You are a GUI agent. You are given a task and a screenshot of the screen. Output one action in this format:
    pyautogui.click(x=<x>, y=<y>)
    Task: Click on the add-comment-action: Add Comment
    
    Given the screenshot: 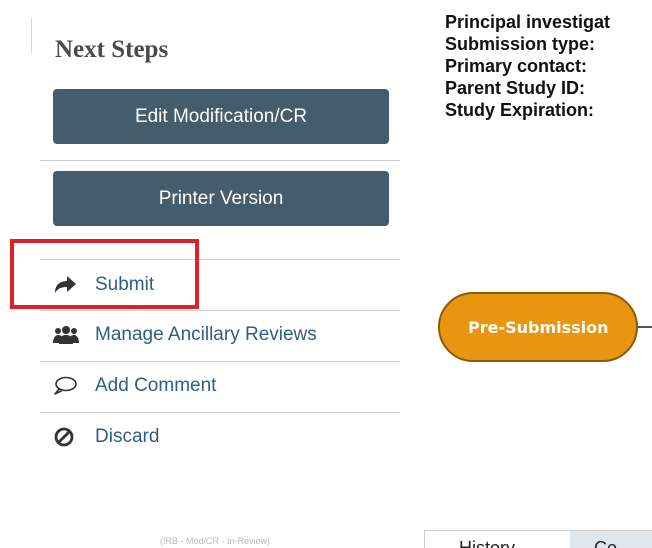 What is the action you would take?
    pyautogui.click(x=134, y=386)
    